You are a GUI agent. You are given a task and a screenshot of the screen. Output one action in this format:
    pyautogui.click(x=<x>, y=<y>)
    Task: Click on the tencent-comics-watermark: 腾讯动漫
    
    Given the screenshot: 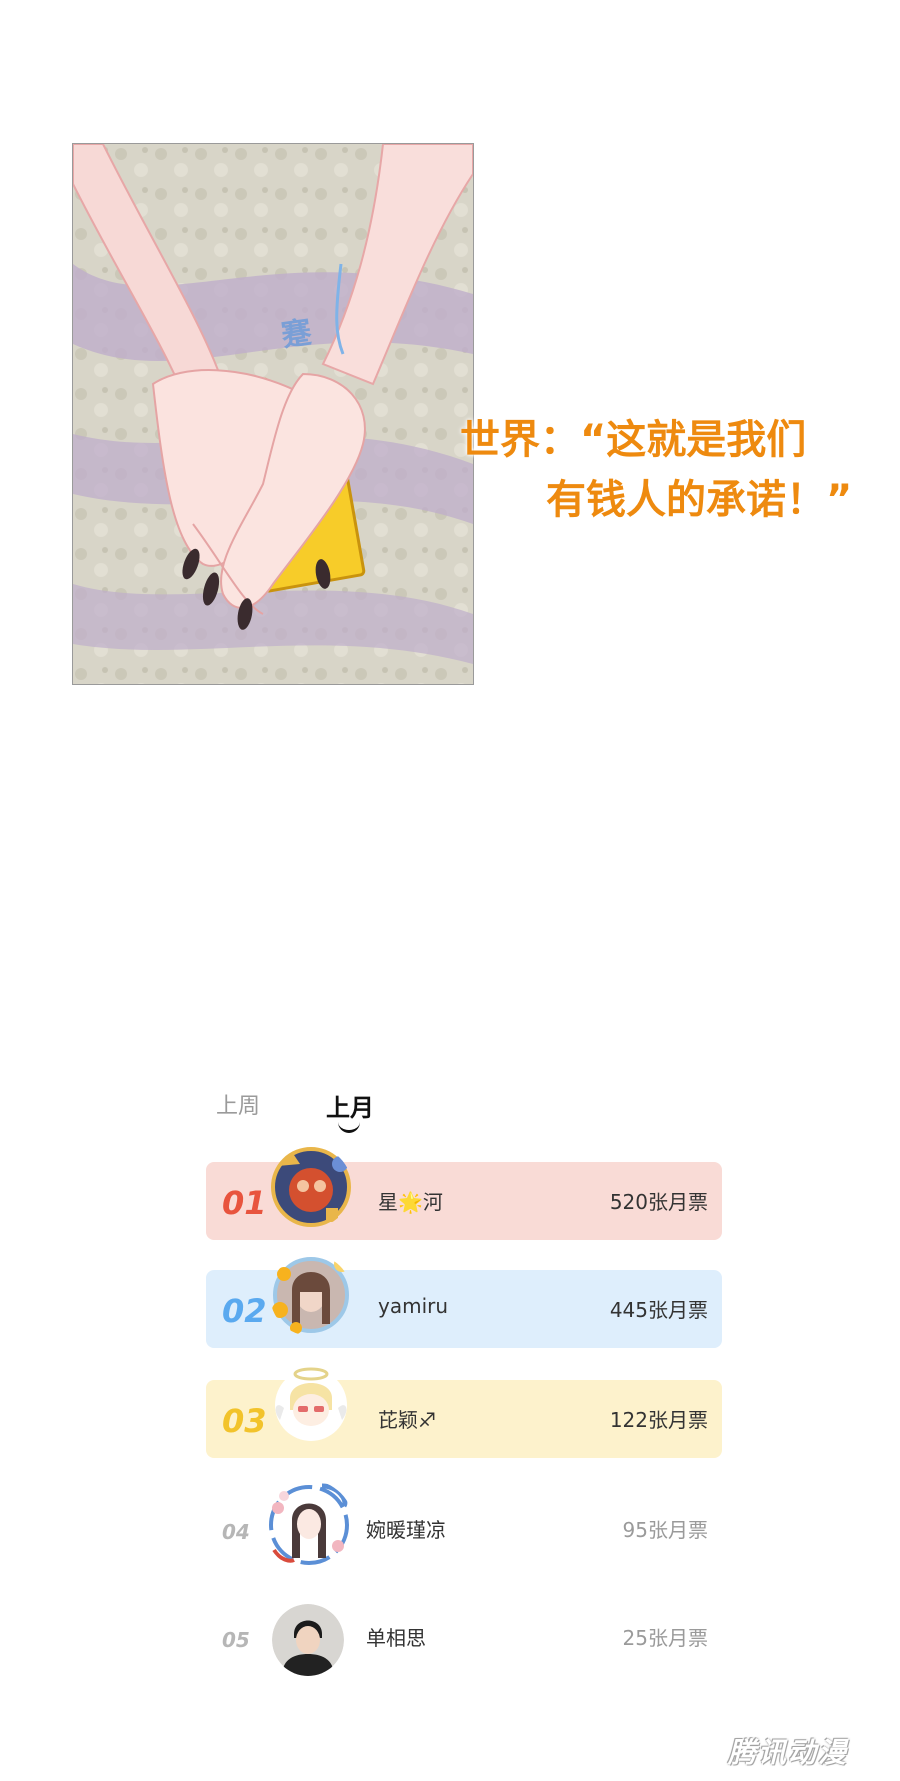 What is the action you would take?
    pyautogui.click(x=788, y=1752)
    